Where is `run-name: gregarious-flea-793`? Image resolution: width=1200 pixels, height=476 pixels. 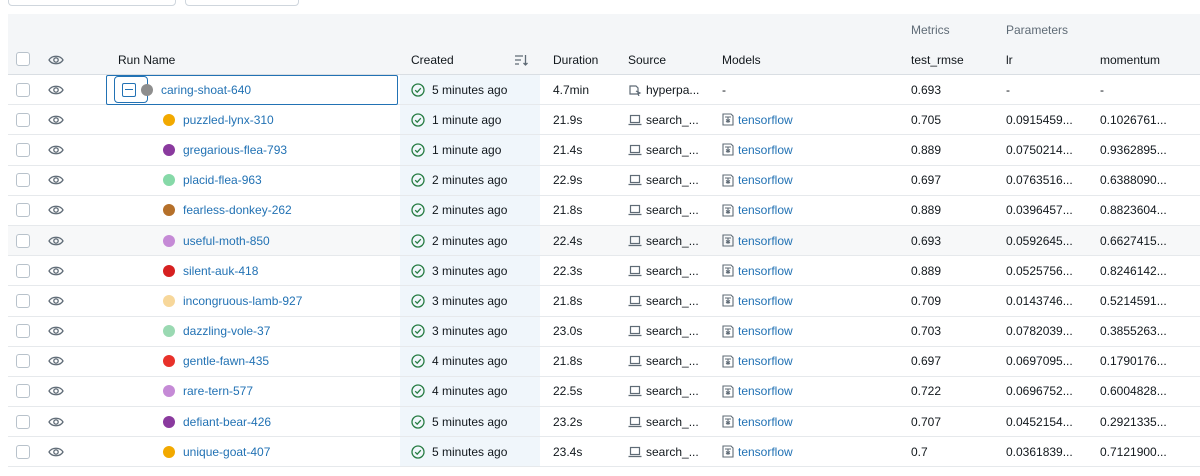
run-name: gregarious-flea-793 is located at coordinates (235, 150).